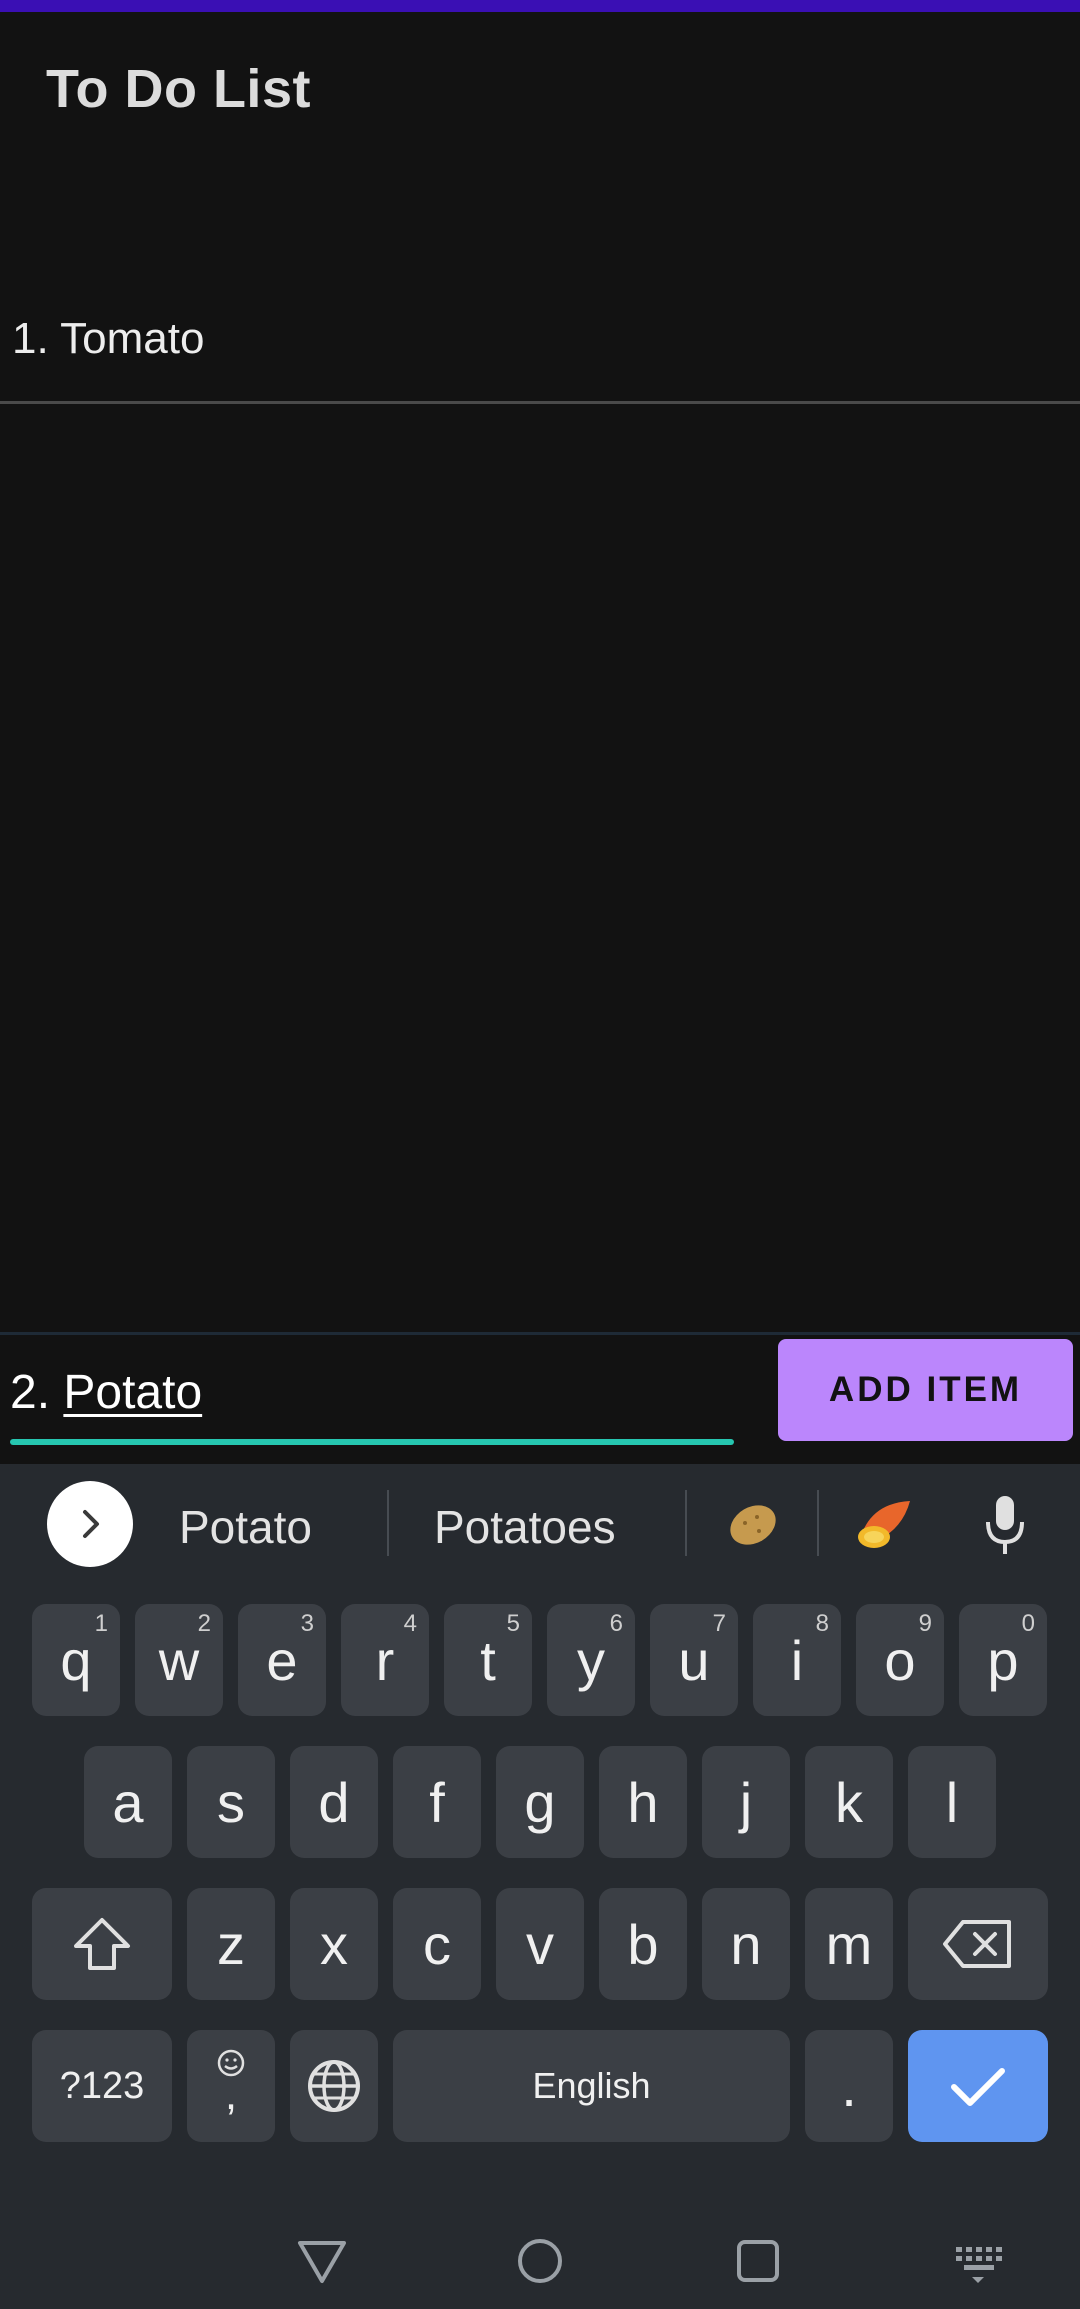 The image size is (1080, 2309). I want to click on comma-label: ,, so click(231, 2094).